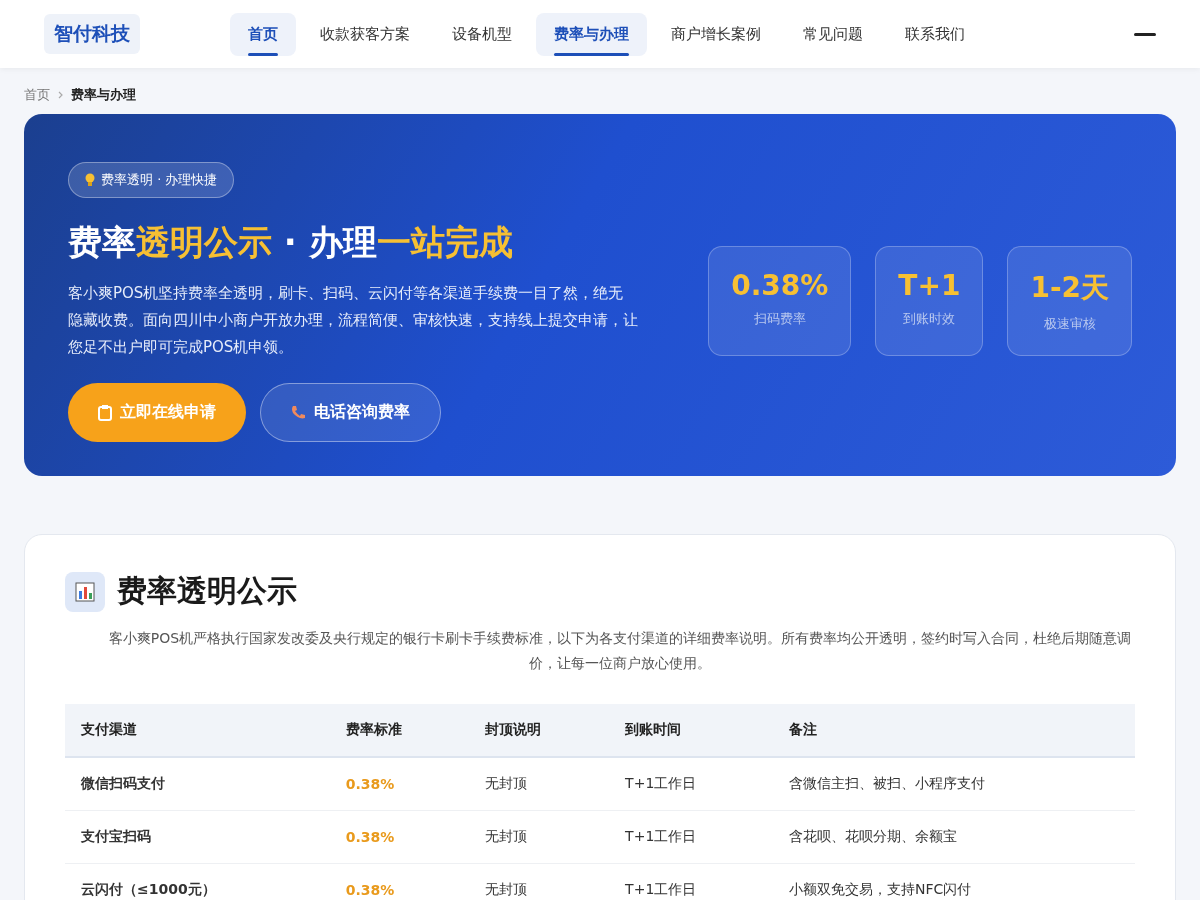 This screenshot has width=1200, height=900. Describe the element at coordinates (953, 837) in the screenshot. I see `table-cell: 含花呗、花呗分期、余额宝` at that location.